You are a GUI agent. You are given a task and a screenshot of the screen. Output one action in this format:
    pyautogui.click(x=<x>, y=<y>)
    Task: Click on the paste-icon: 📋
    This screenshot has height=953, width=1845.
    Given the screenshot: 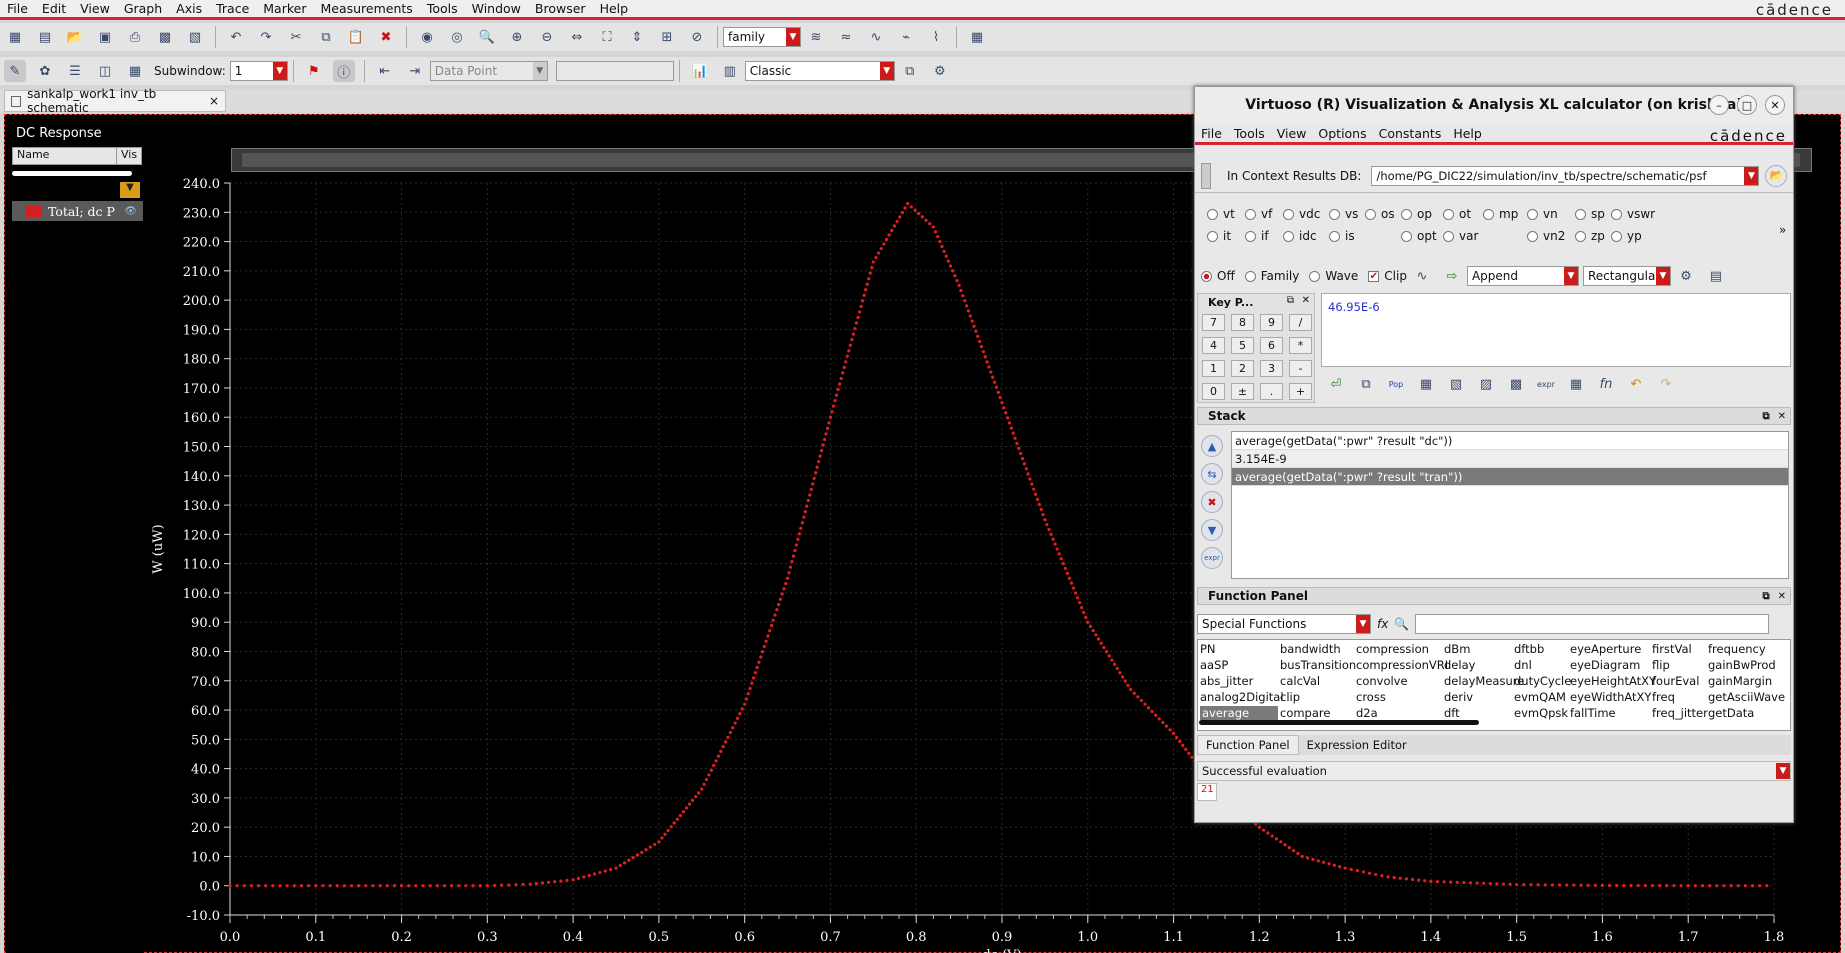 What is the action you would take?
    pyautogui.click(x=356, y=37)
    